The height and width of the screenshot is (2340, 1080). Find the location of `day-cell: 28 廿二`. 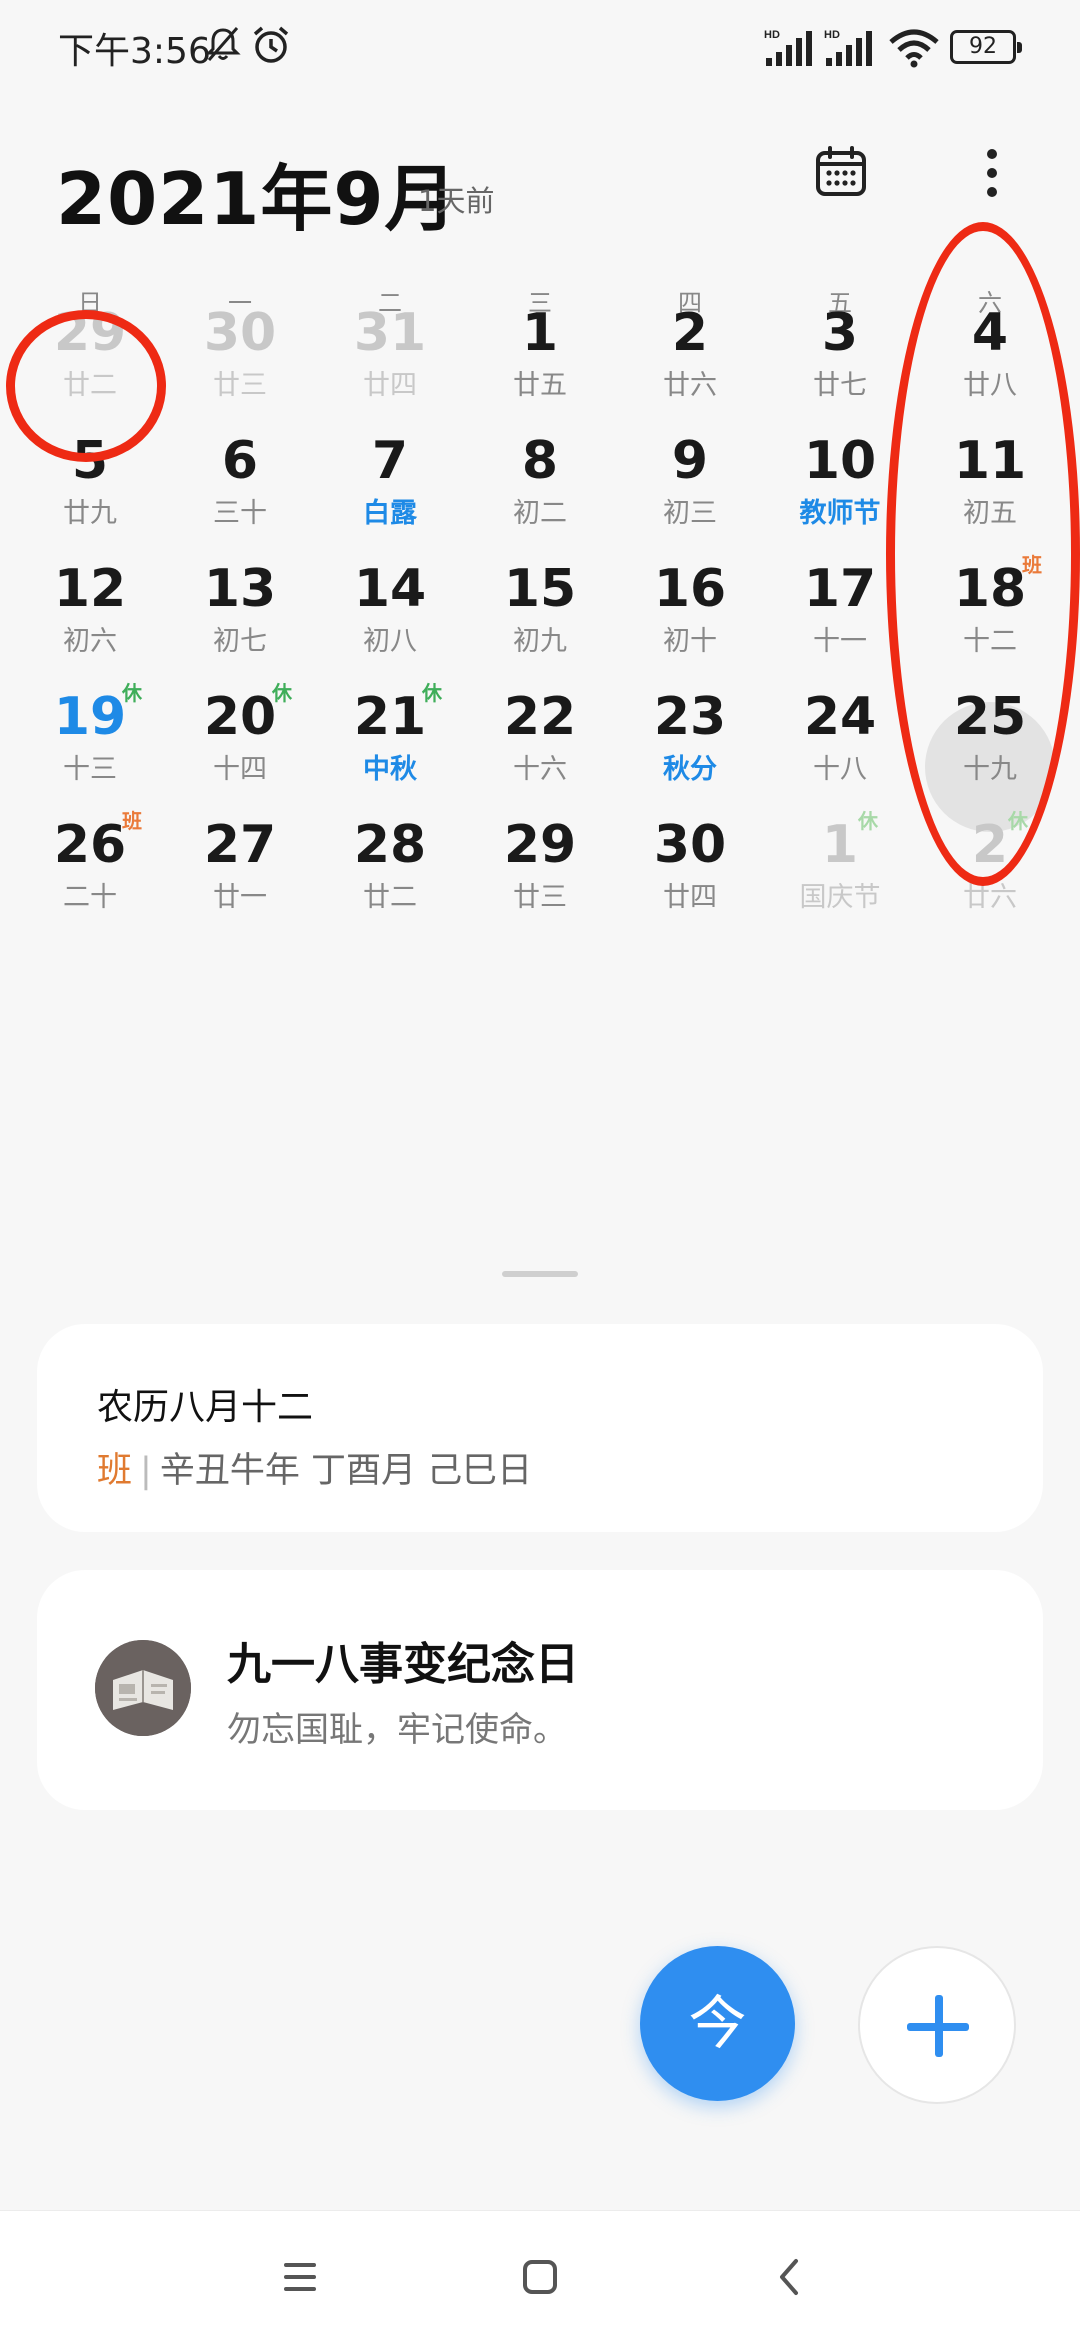

day-cell: 28 廿二 is located at coordinates (390, 860).